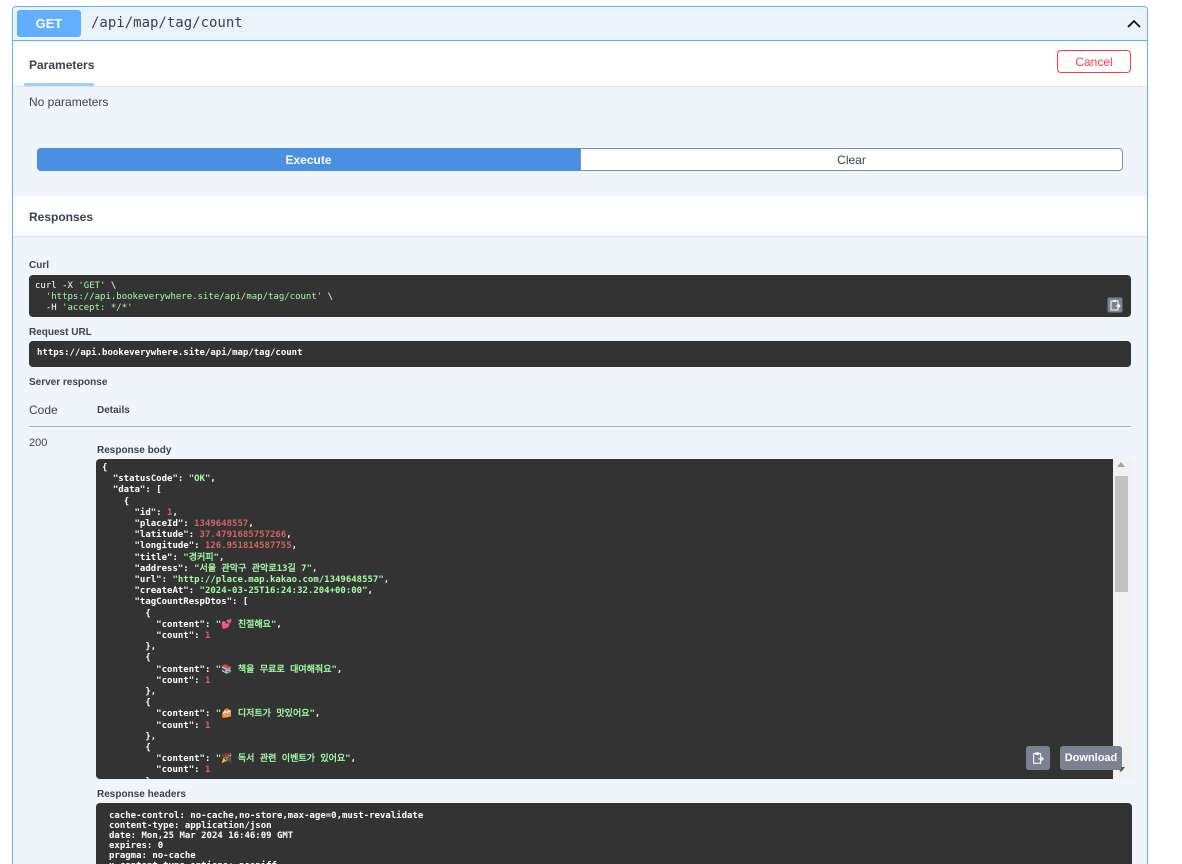 This screenshot has width=1182, height=864. What do you see at coordinates (580, 216) in the screenshot?
I see `responses-header: Responses` at bounding box center [580, 216].